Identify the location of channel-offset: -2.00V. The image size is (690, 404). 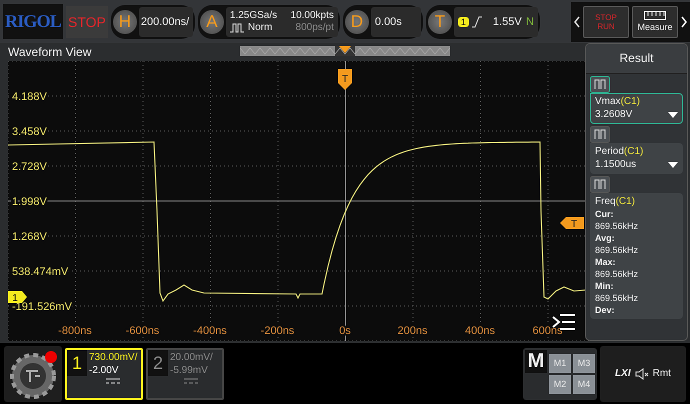
(103, 370).